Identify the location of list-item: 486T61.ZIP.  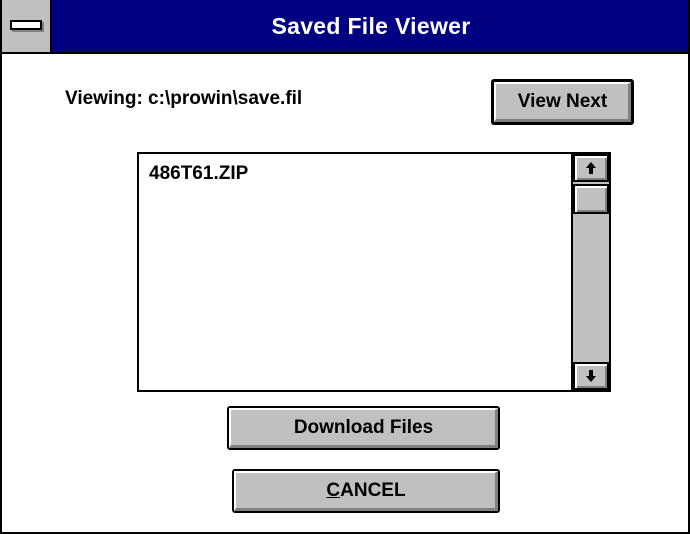
(355, 174).